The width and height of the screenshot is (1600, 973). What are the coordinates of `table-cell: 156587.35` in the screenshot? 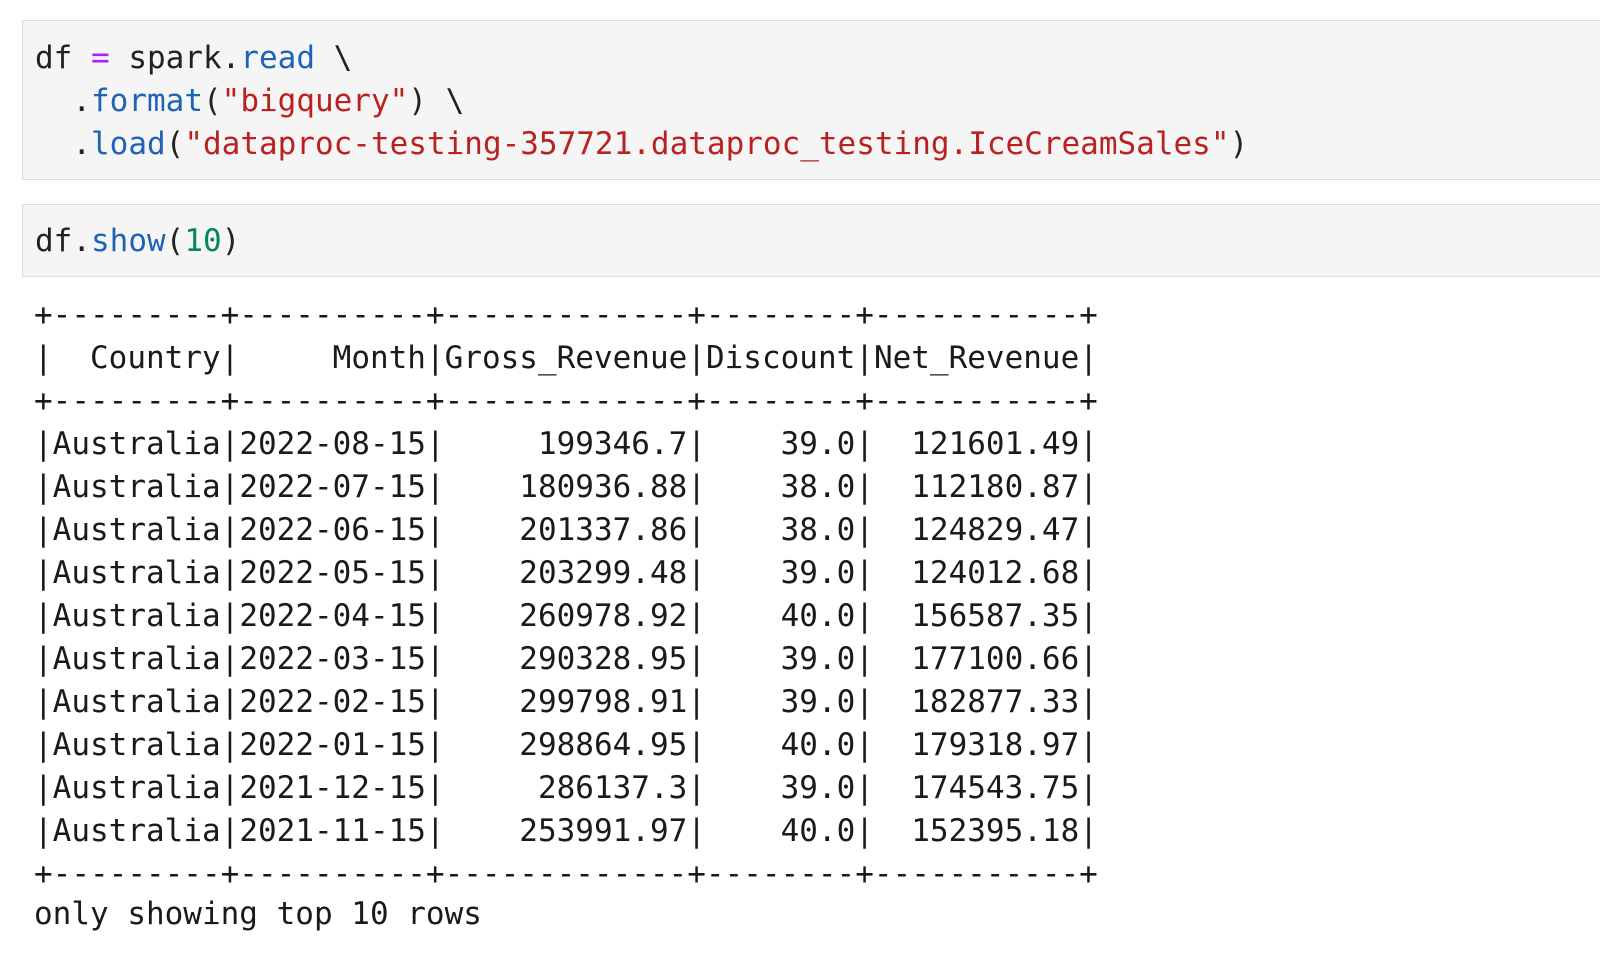 It's located at (995, 616).